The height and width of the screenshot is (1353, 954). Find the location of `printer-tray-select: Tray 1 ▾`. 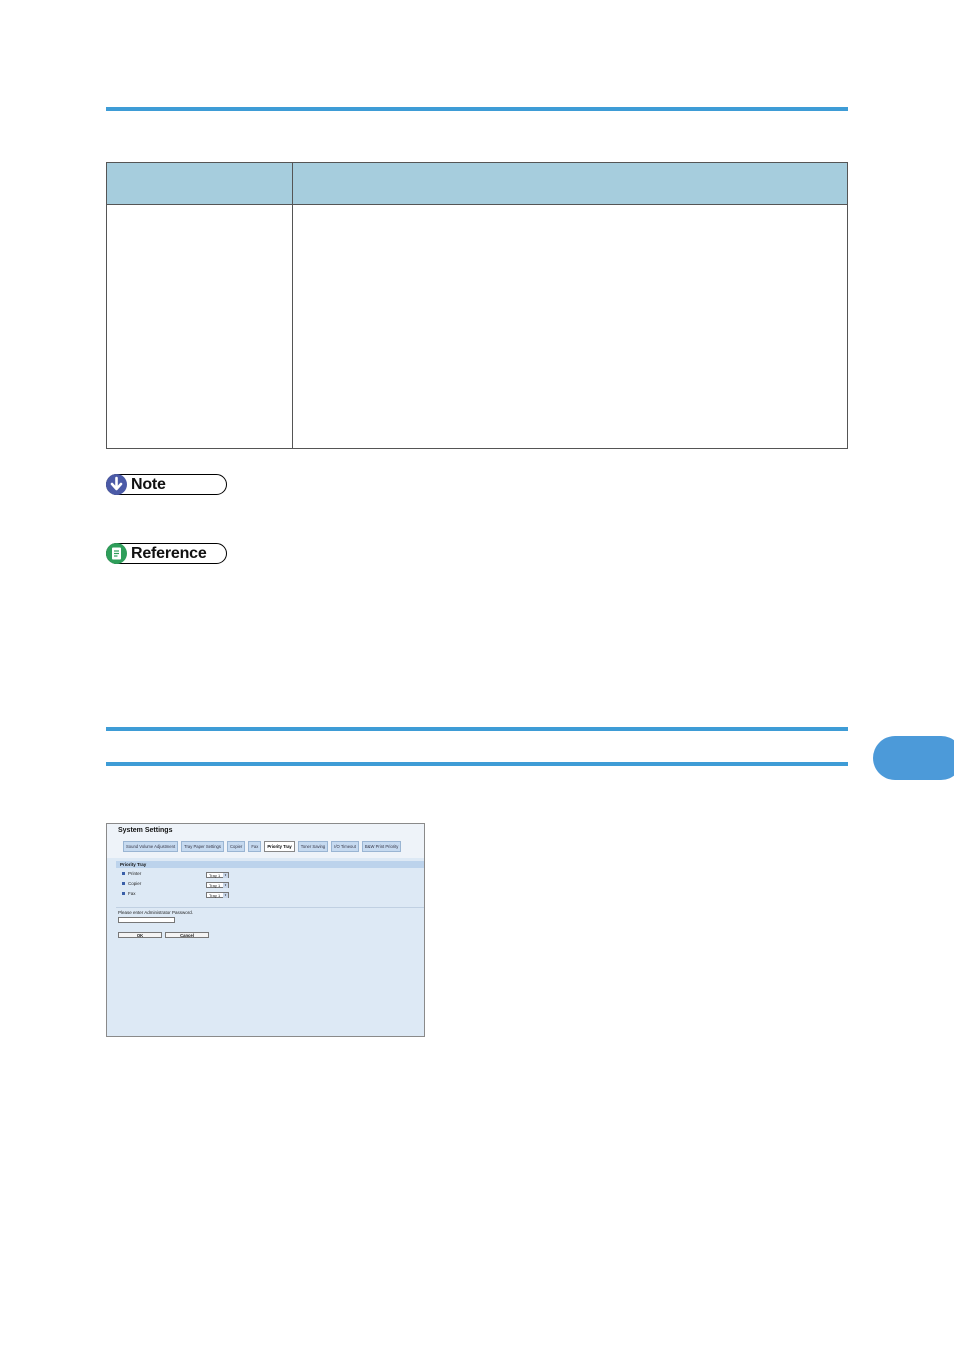

printer-tray-select: Tray 1 ▾ is located at coordinates (217, 875).